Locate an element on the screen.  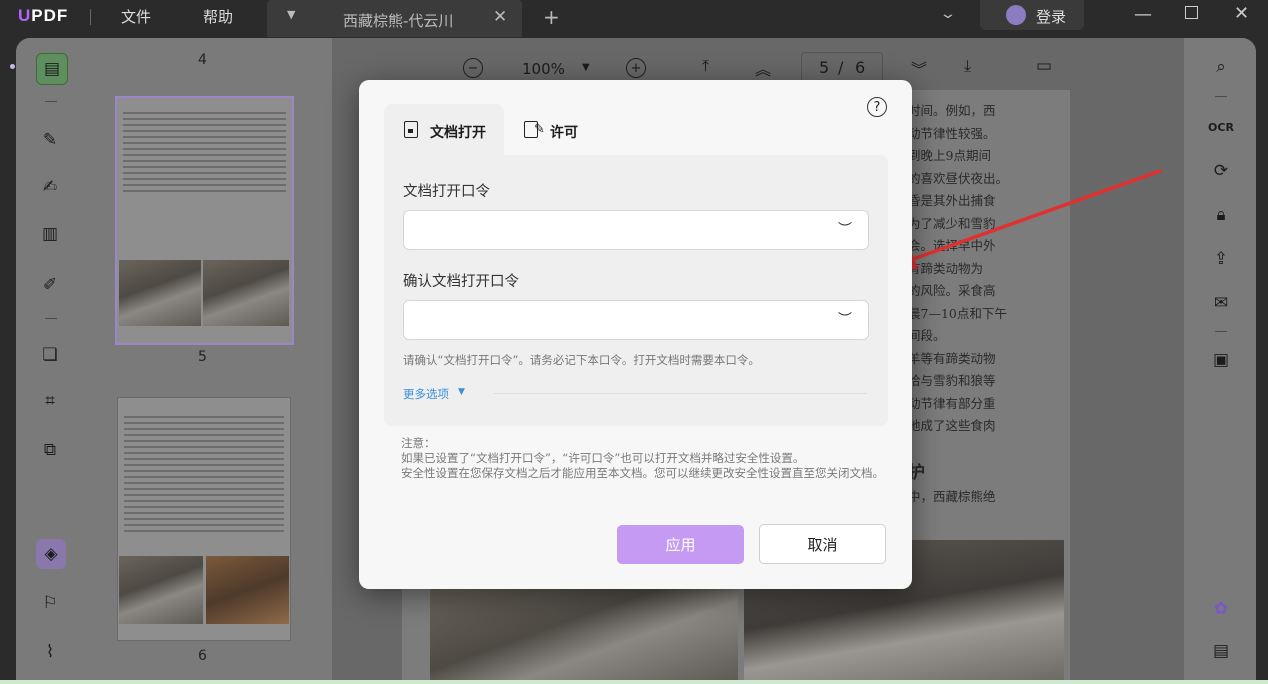
page-number-5: 5 is located at coordinates (202, 357).